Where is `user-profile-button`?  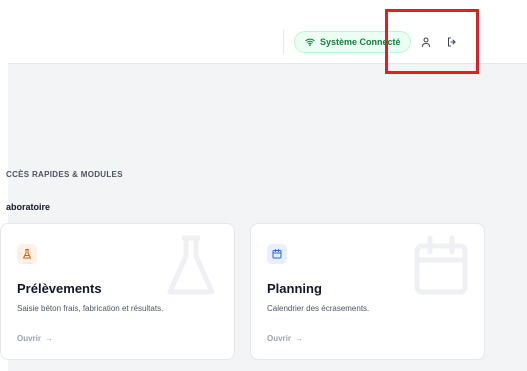
user-profile-button is located at coordinates (426, 42).